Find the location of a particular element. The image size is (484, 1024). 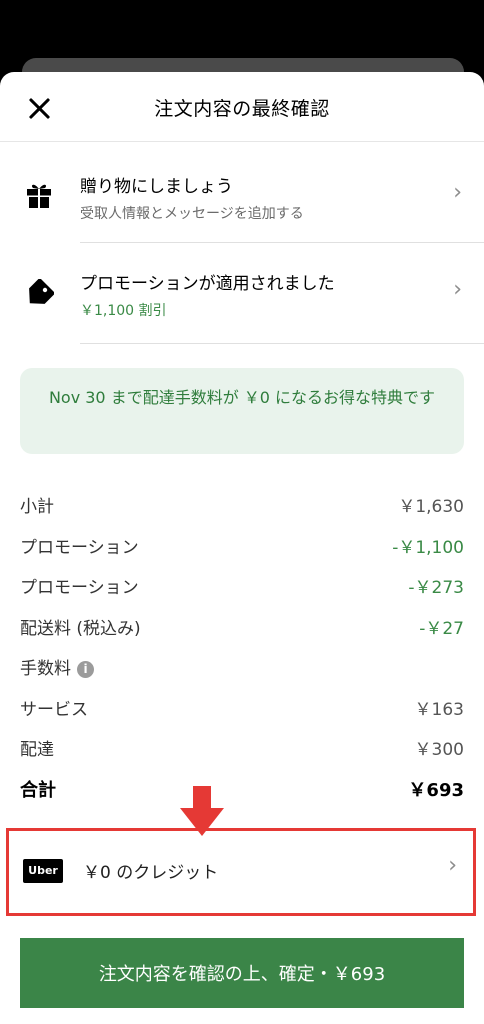

delivery-fee-label: 配達 is located at coordinates (37, 750).